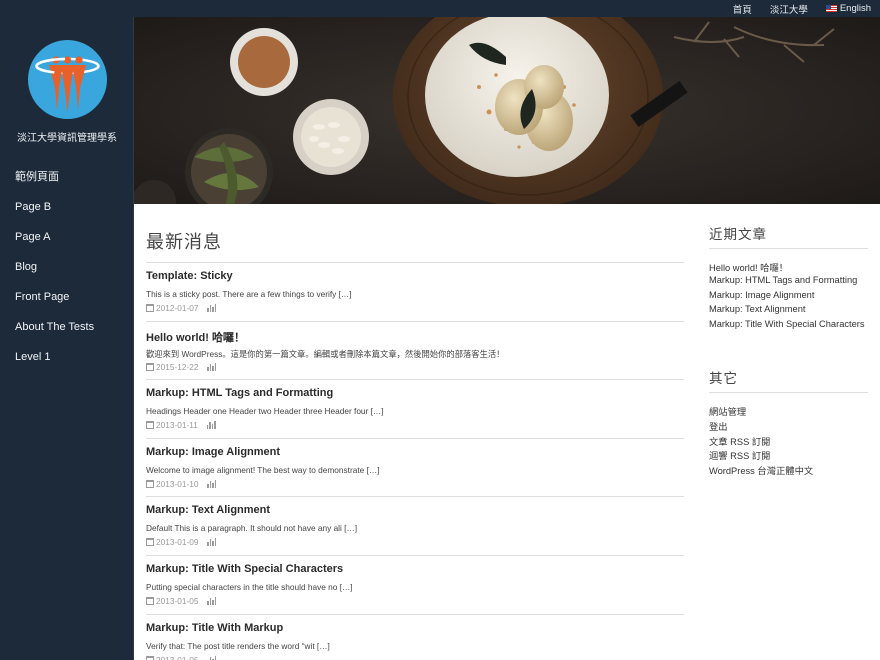  What do you see at coordinates (788, 297) in the screenshot?
I see `recent-post-link: Markup: Image Alignment` at bounding box center [788, 297].